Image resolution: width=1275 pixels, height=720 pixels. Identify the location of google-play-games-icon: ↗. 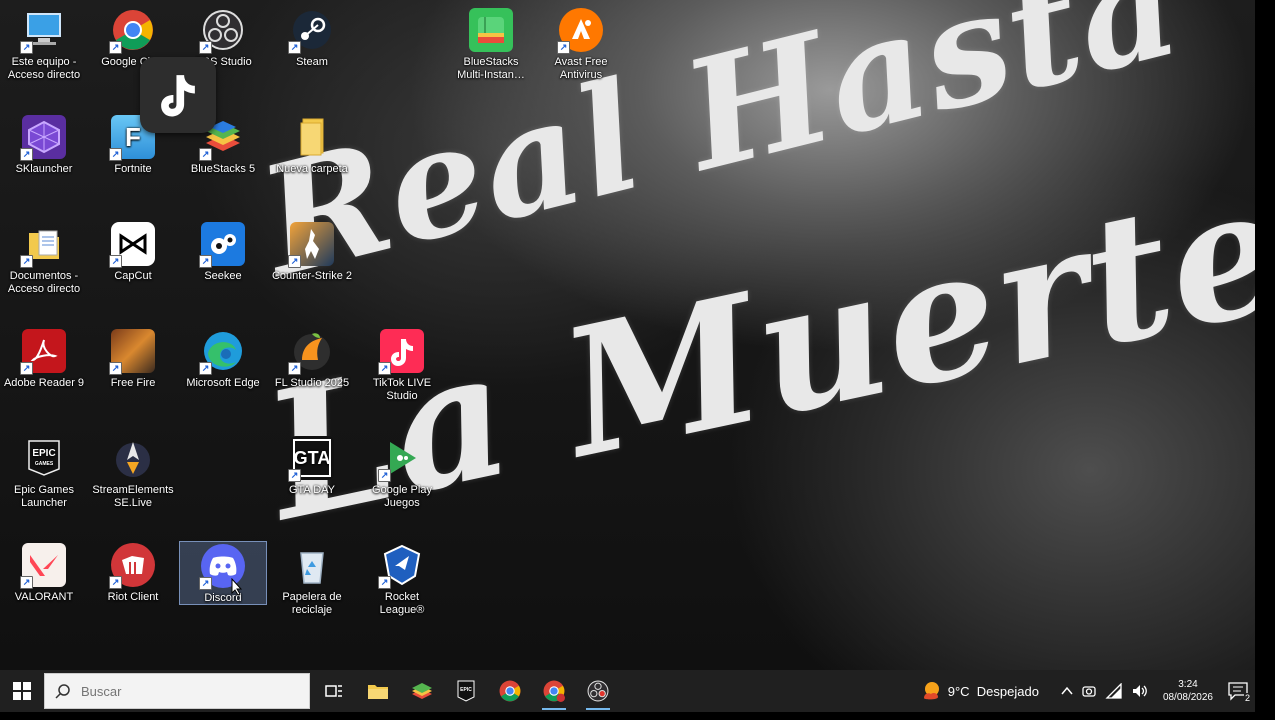
(401, 459).